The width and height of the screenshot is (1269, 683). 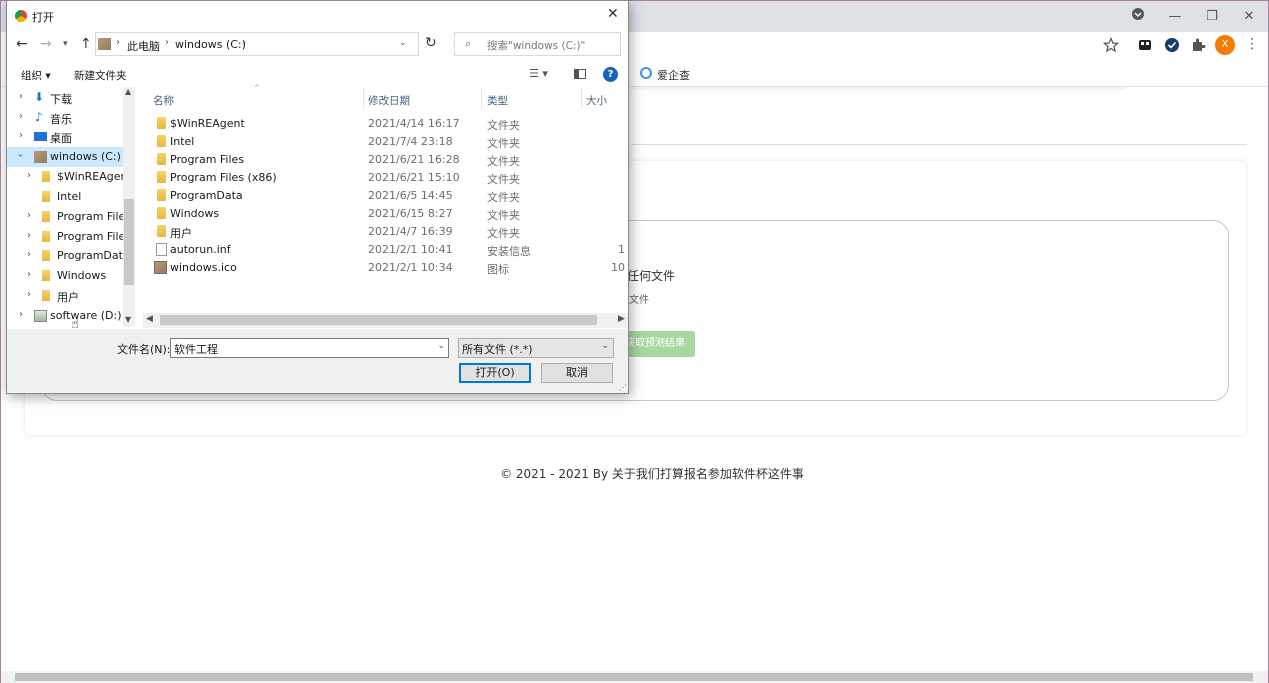 I want to click on nav-item-folder: › Windows, so click(x=65, y=276).